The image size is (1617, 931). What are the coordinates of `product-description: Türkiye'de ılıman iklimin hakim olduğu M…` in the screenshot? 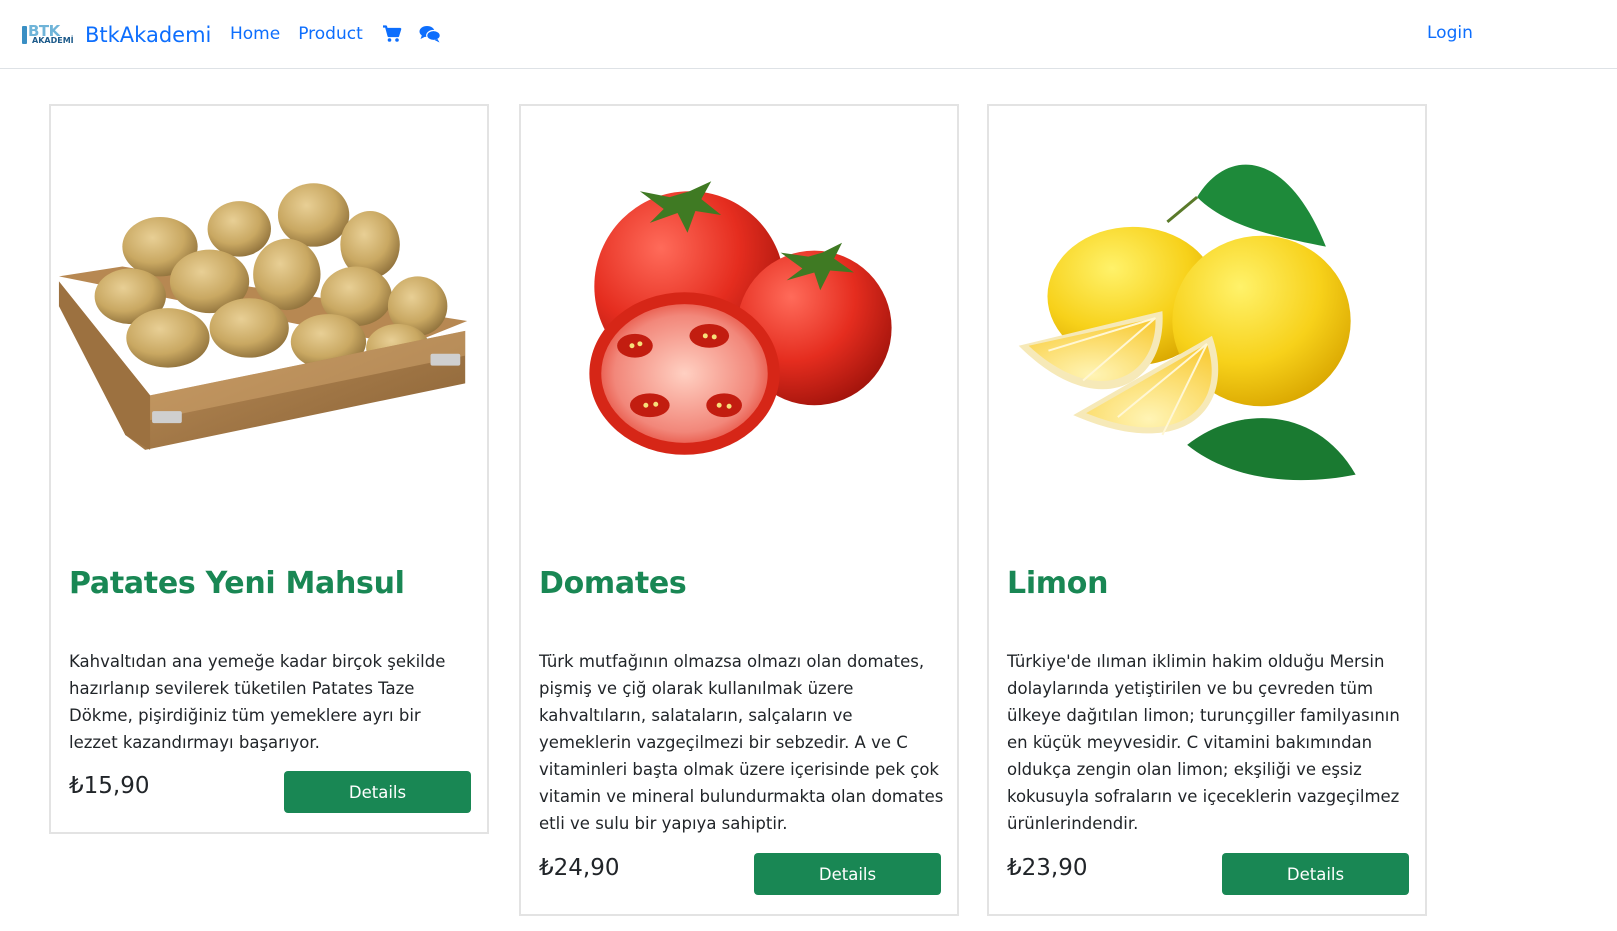 It's located at (1203, 742).